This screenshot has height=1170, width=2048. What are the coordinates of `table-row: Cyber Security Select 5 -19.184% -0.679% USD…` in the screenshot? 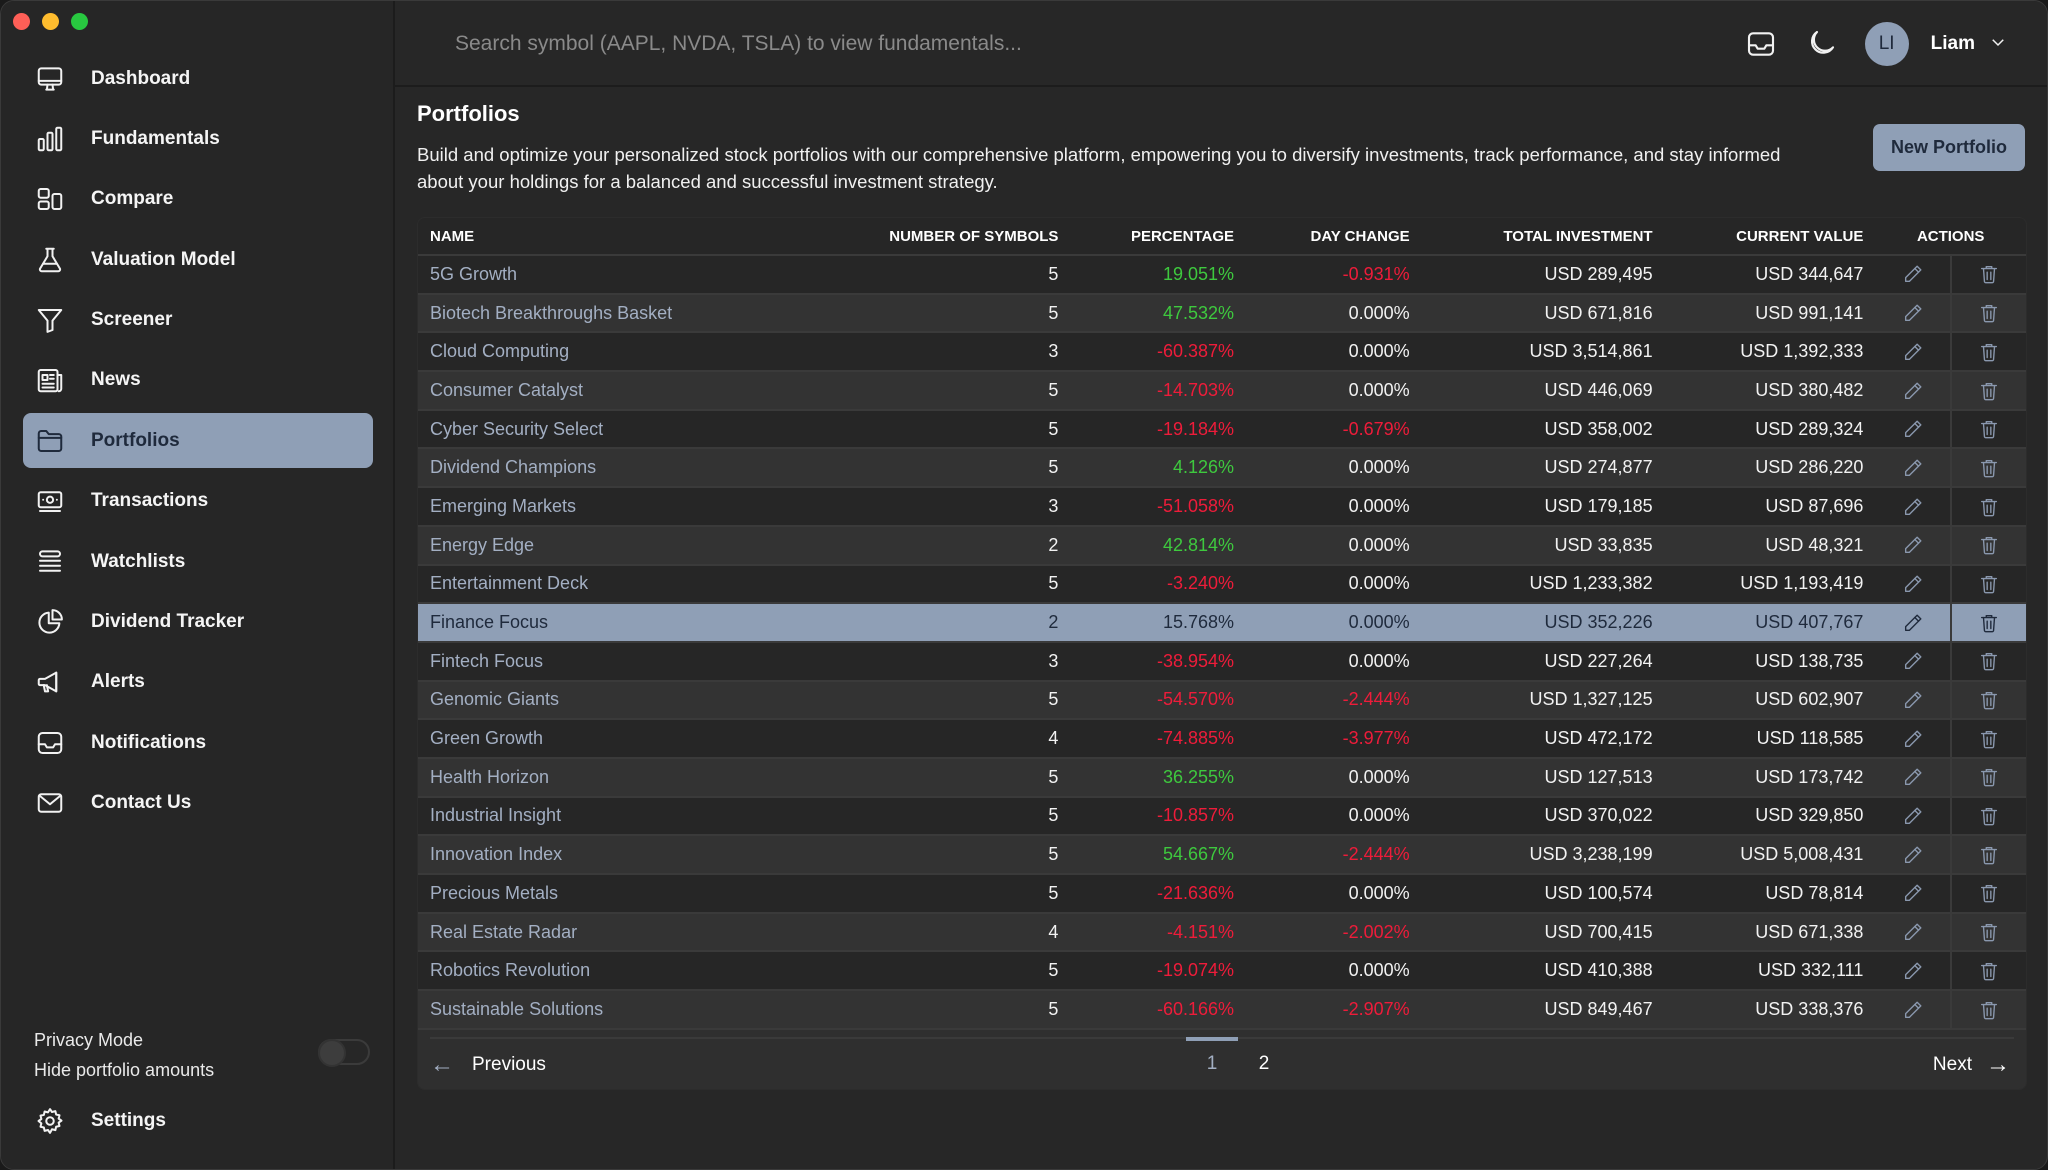 It's located at (1222, 429).